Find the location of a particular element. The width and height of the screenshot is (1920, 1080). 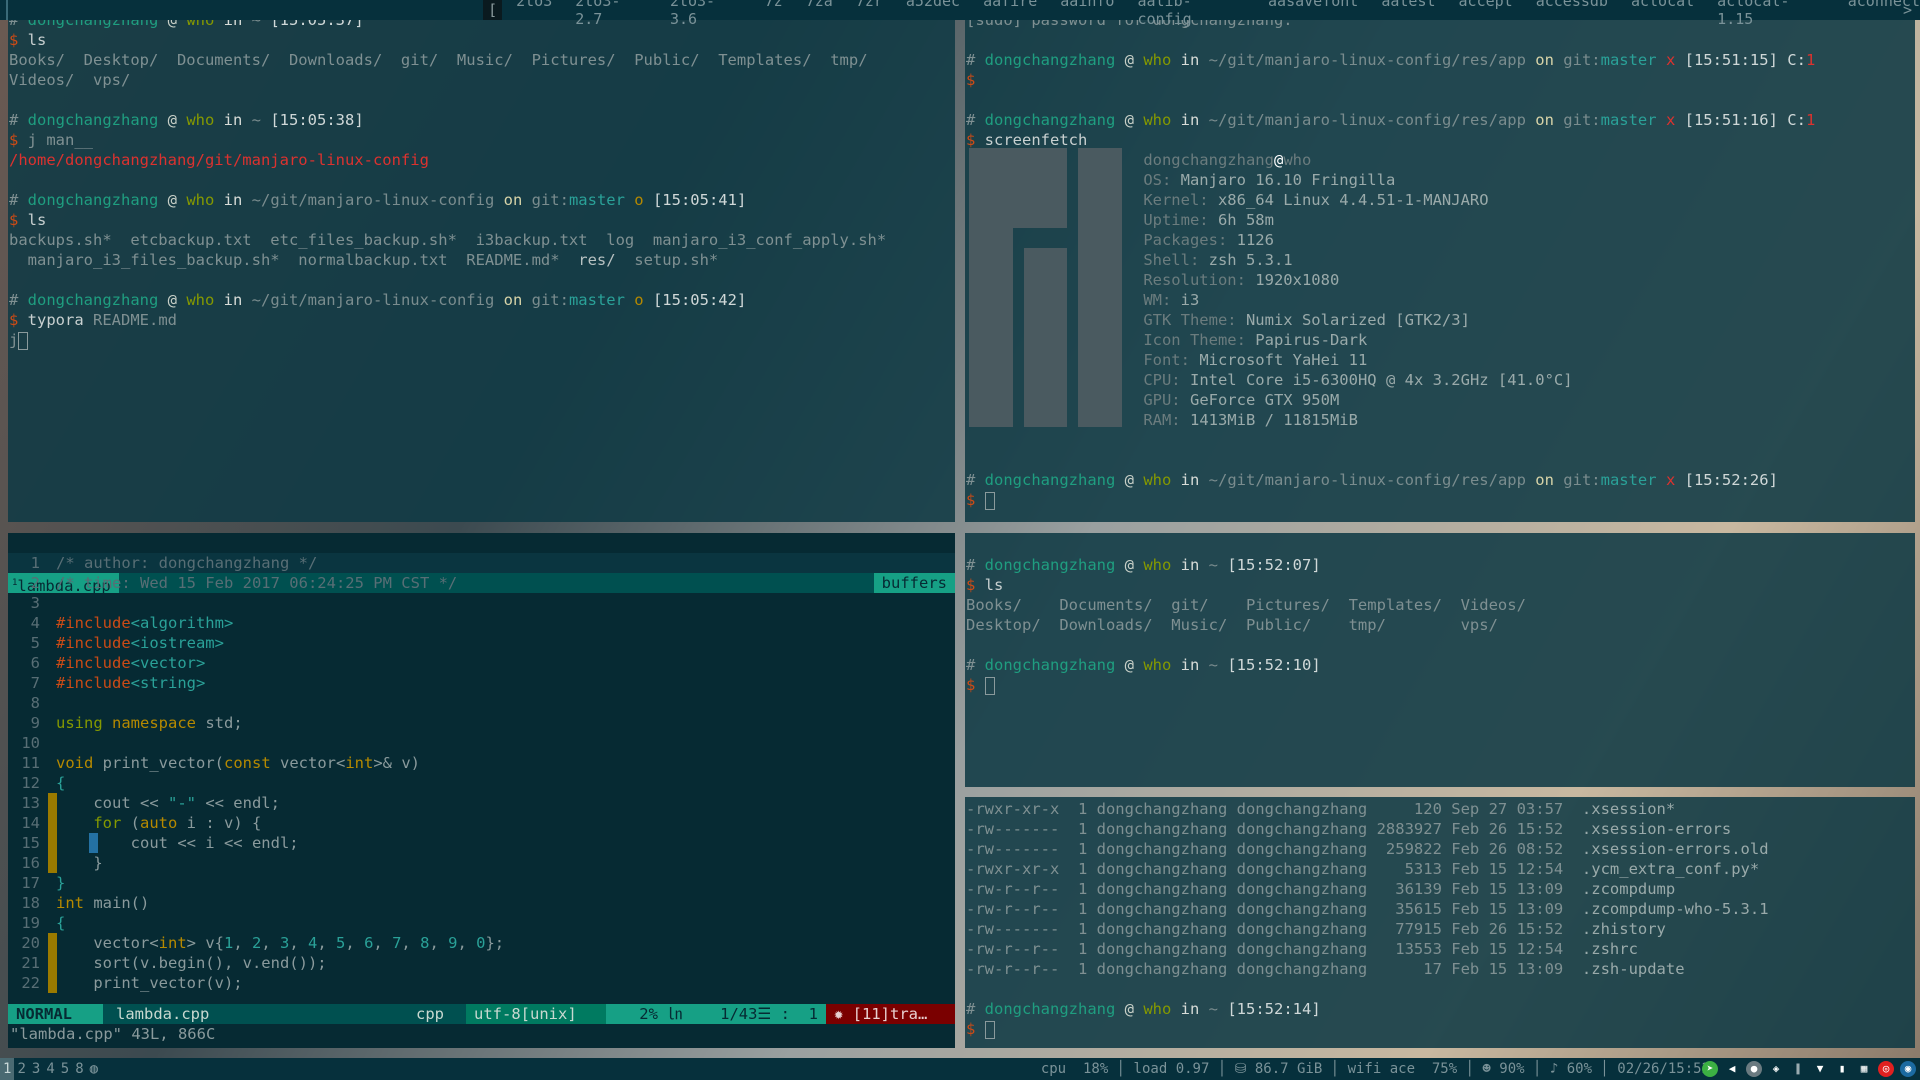

terminal-text: who is located at coordinates (1157, 565).